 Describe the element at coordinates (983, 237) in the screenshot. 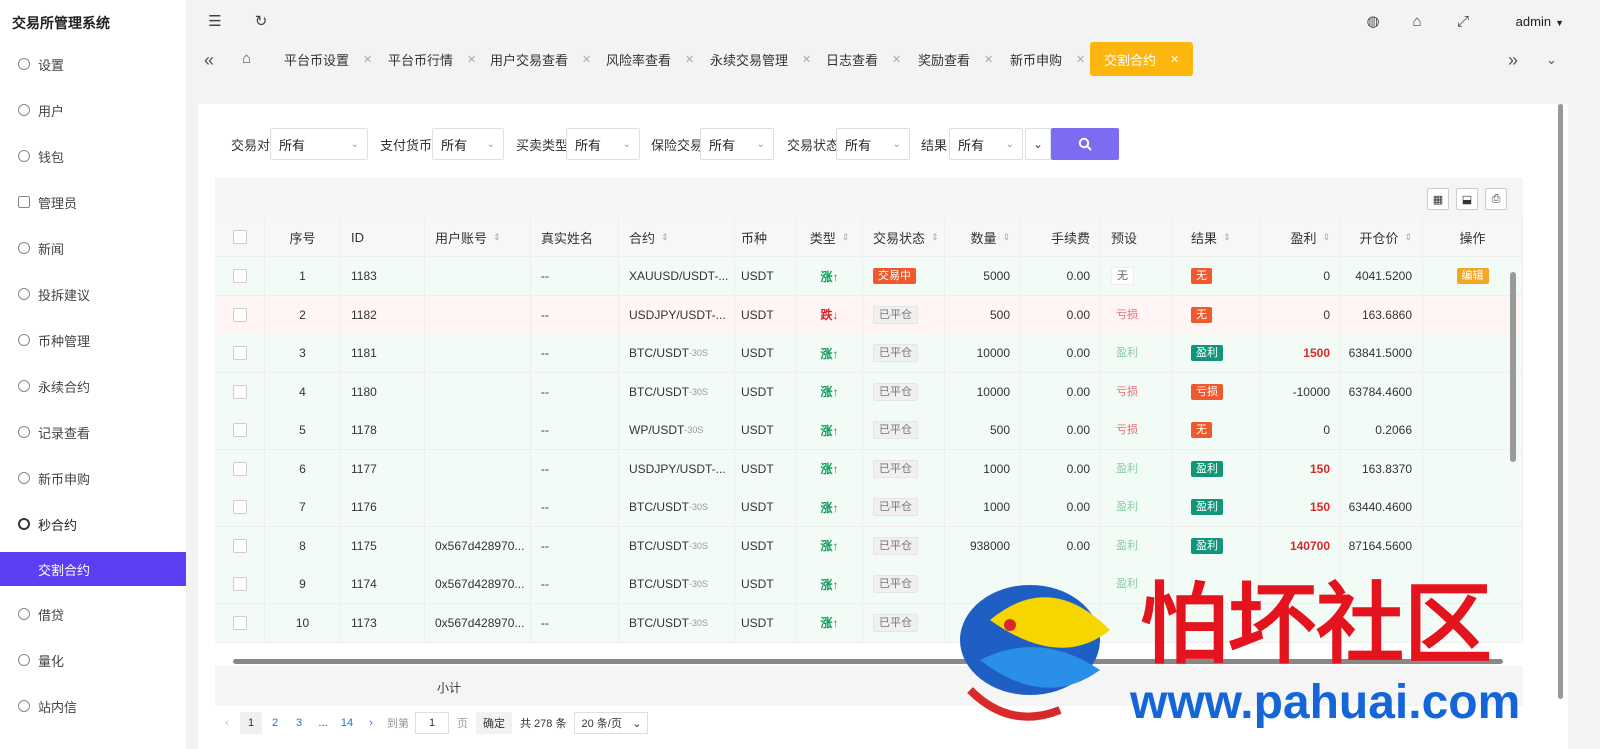

I see `column-header: 数量 ⇕` at that location.